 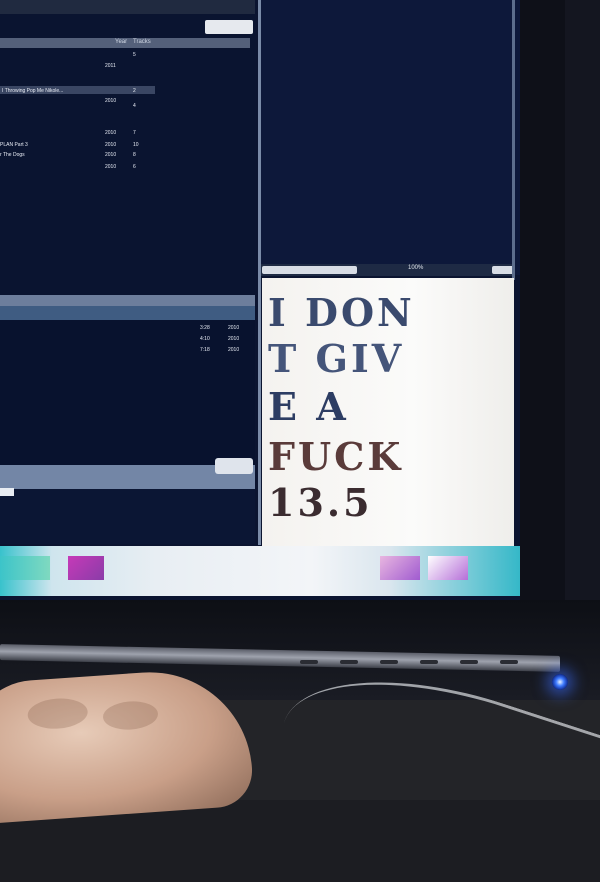 What do you see at coordinates (234, 466) in the screenshot?
I see `volume-slider` at bounding box center [234, 466].